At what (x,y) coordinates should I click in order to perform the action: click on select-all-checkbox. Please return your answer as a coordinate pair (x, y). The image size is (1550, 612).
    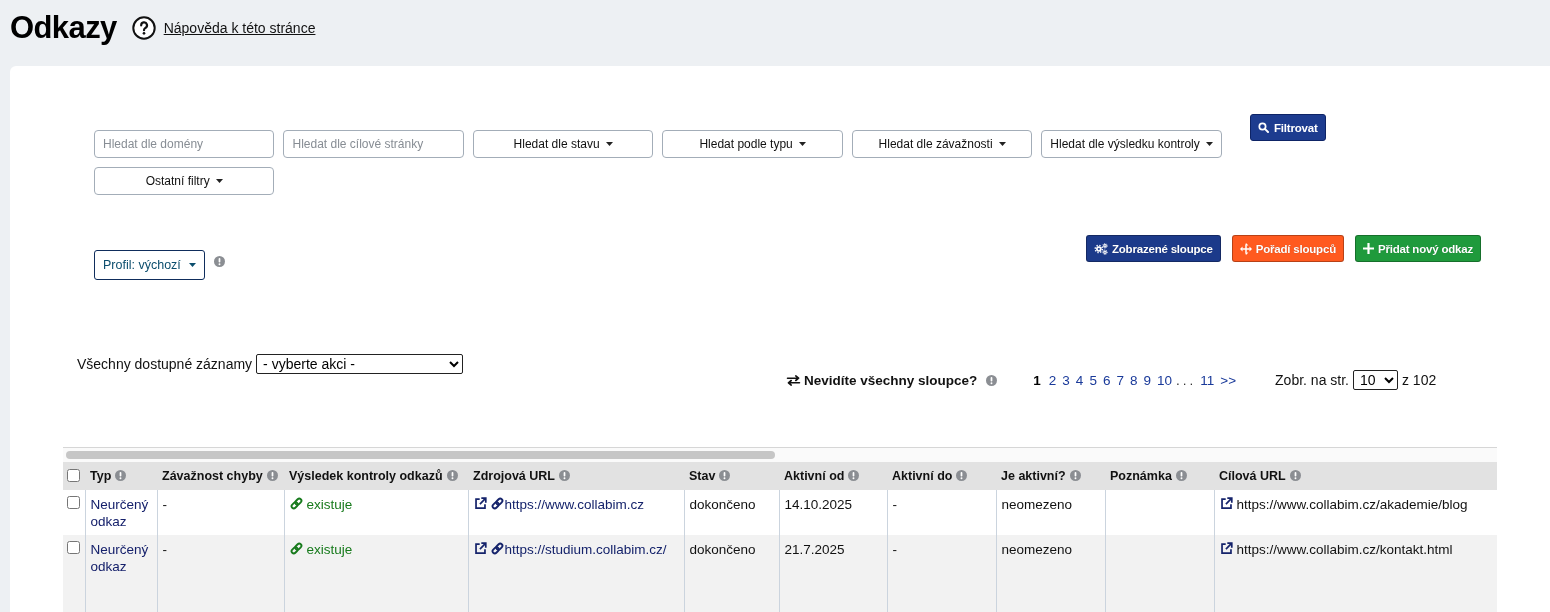
    Looking at the image, I should click on (73, 475).